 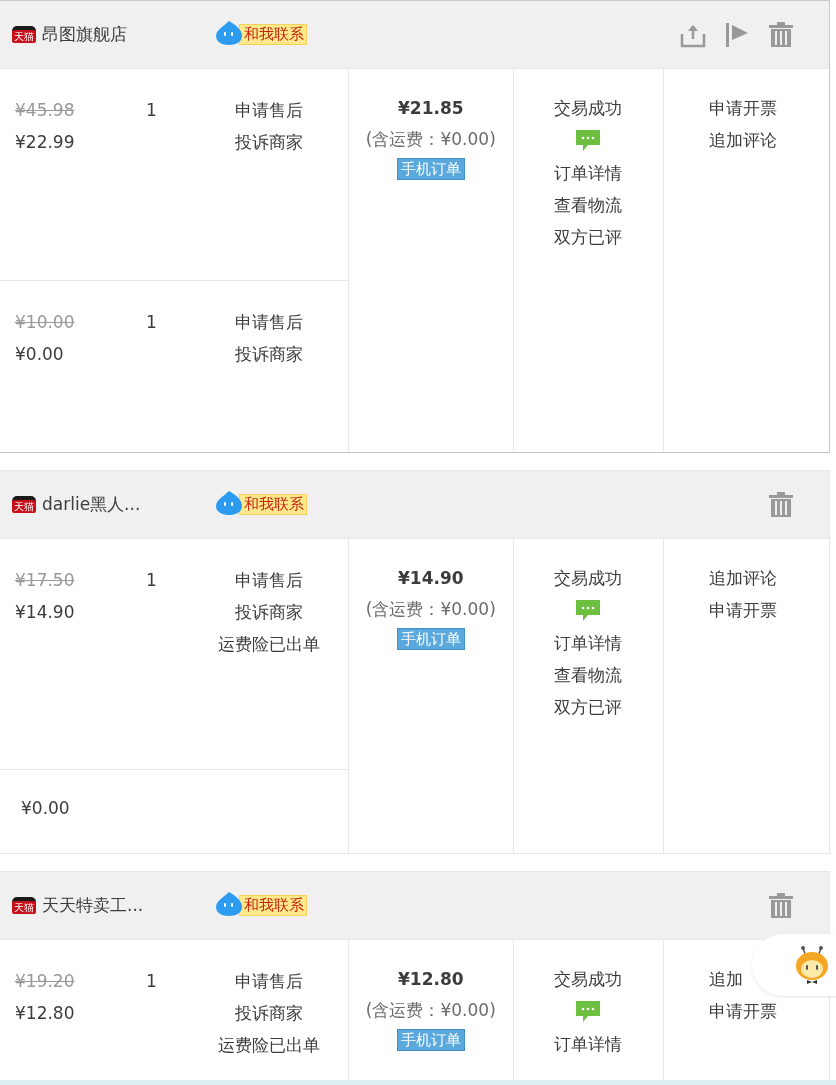 What do you see at coordinates (45, 612) in the screenshot?
I see `unit-price: ¥14.90` at bounding box center [45, 612].